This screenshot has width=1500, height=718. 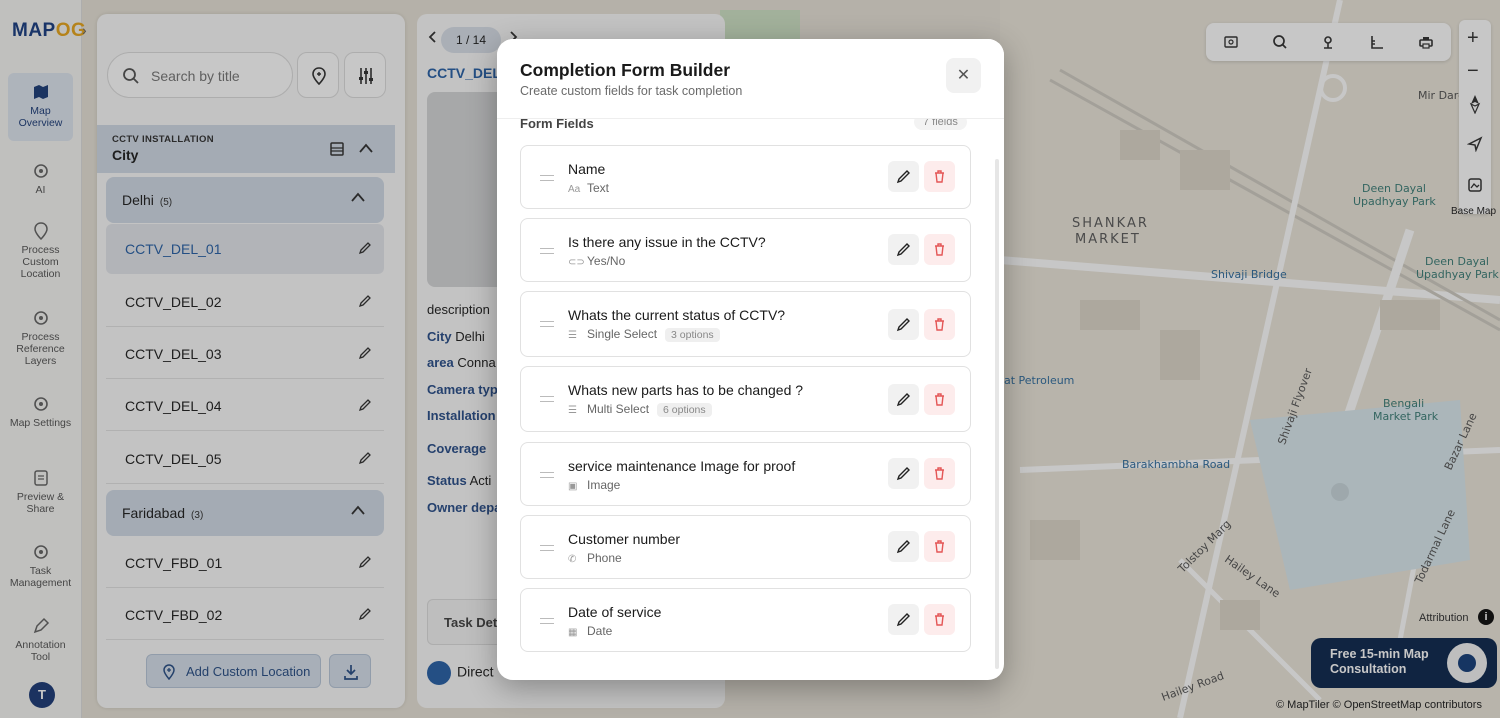 I want to click on phone-icon: ✆, so click(x=572, y=559).